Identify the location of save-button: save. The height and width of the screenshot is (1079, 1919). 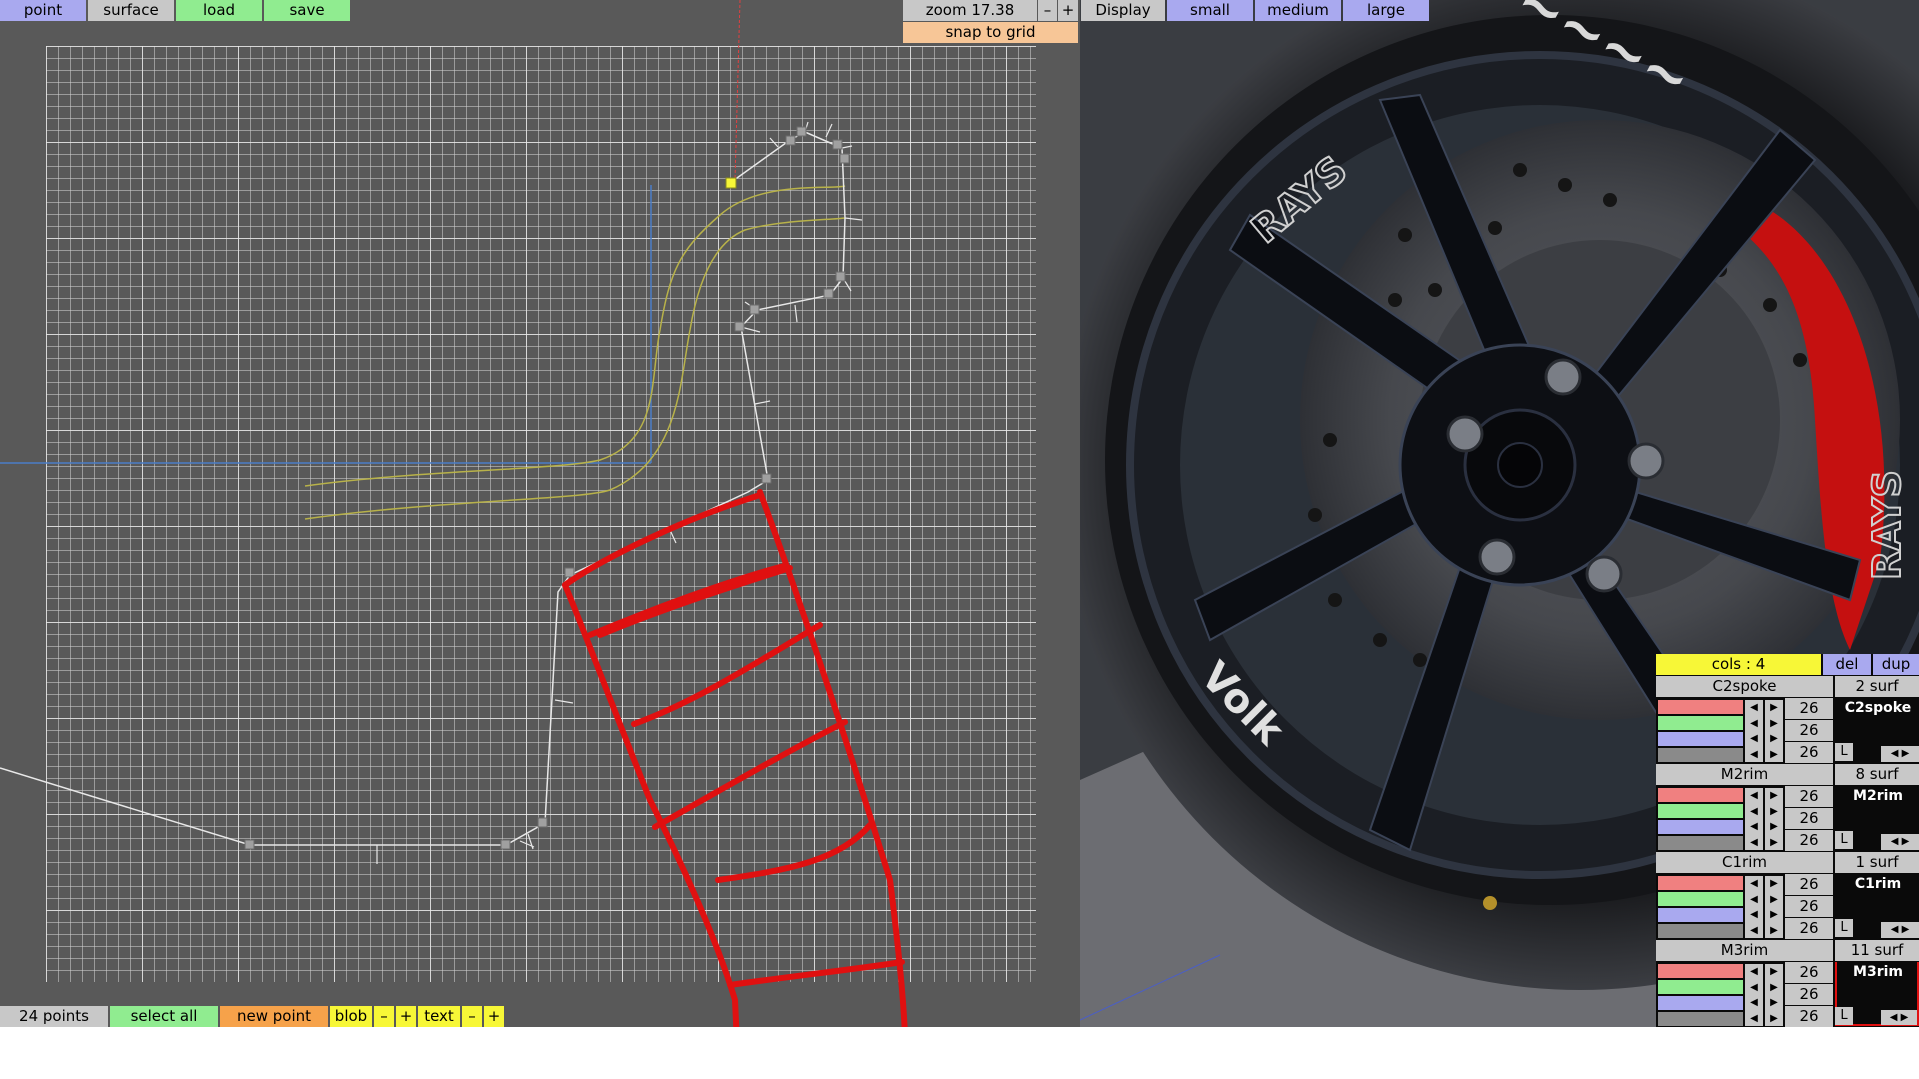
(307, 10).